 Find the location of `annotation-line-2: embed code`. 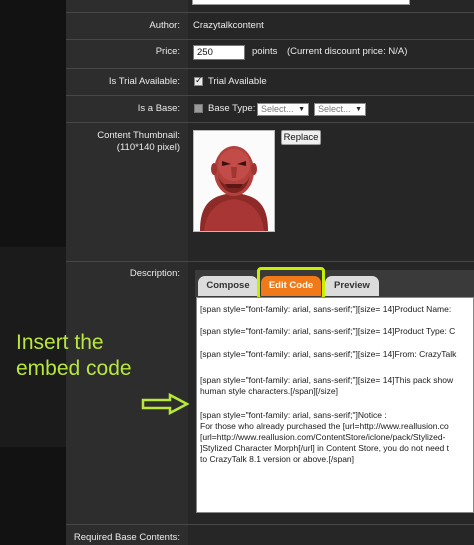

annotation-line-2: embed code is located at coordinates (74, 368).